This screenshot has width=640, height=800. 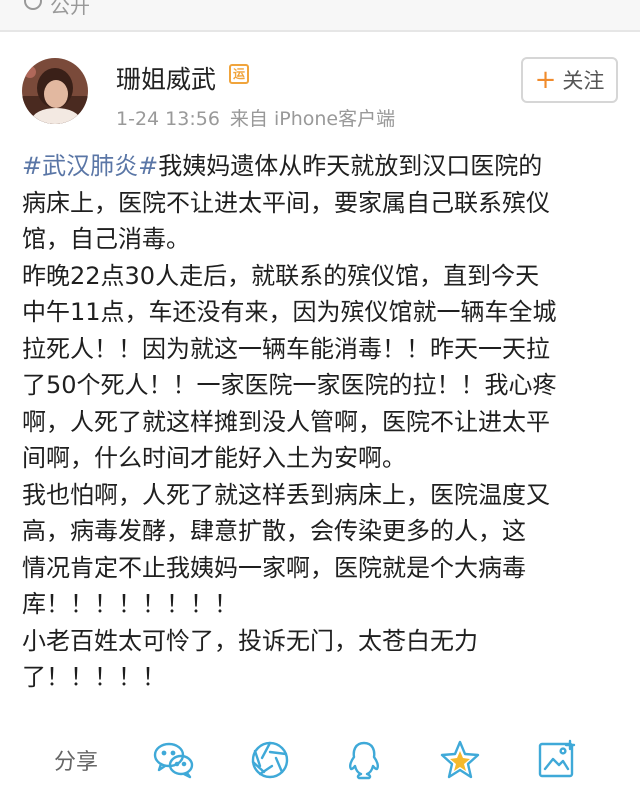 I want to click on divider, so click(x=320, y=31).